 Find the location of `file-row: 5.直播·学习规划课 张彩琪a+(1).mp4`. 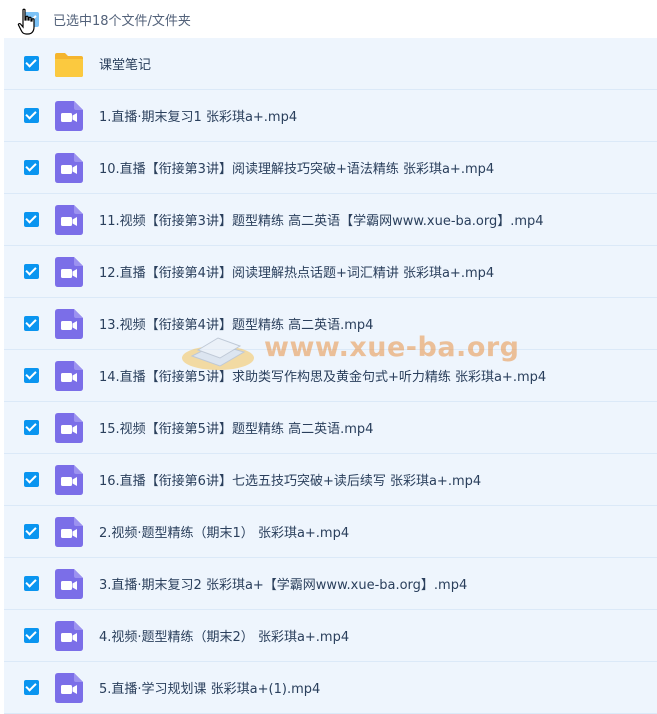

file-row: 5.直播·学习规划课 张彩琪a+(1).mp4 is located at coordinates (330, 688).